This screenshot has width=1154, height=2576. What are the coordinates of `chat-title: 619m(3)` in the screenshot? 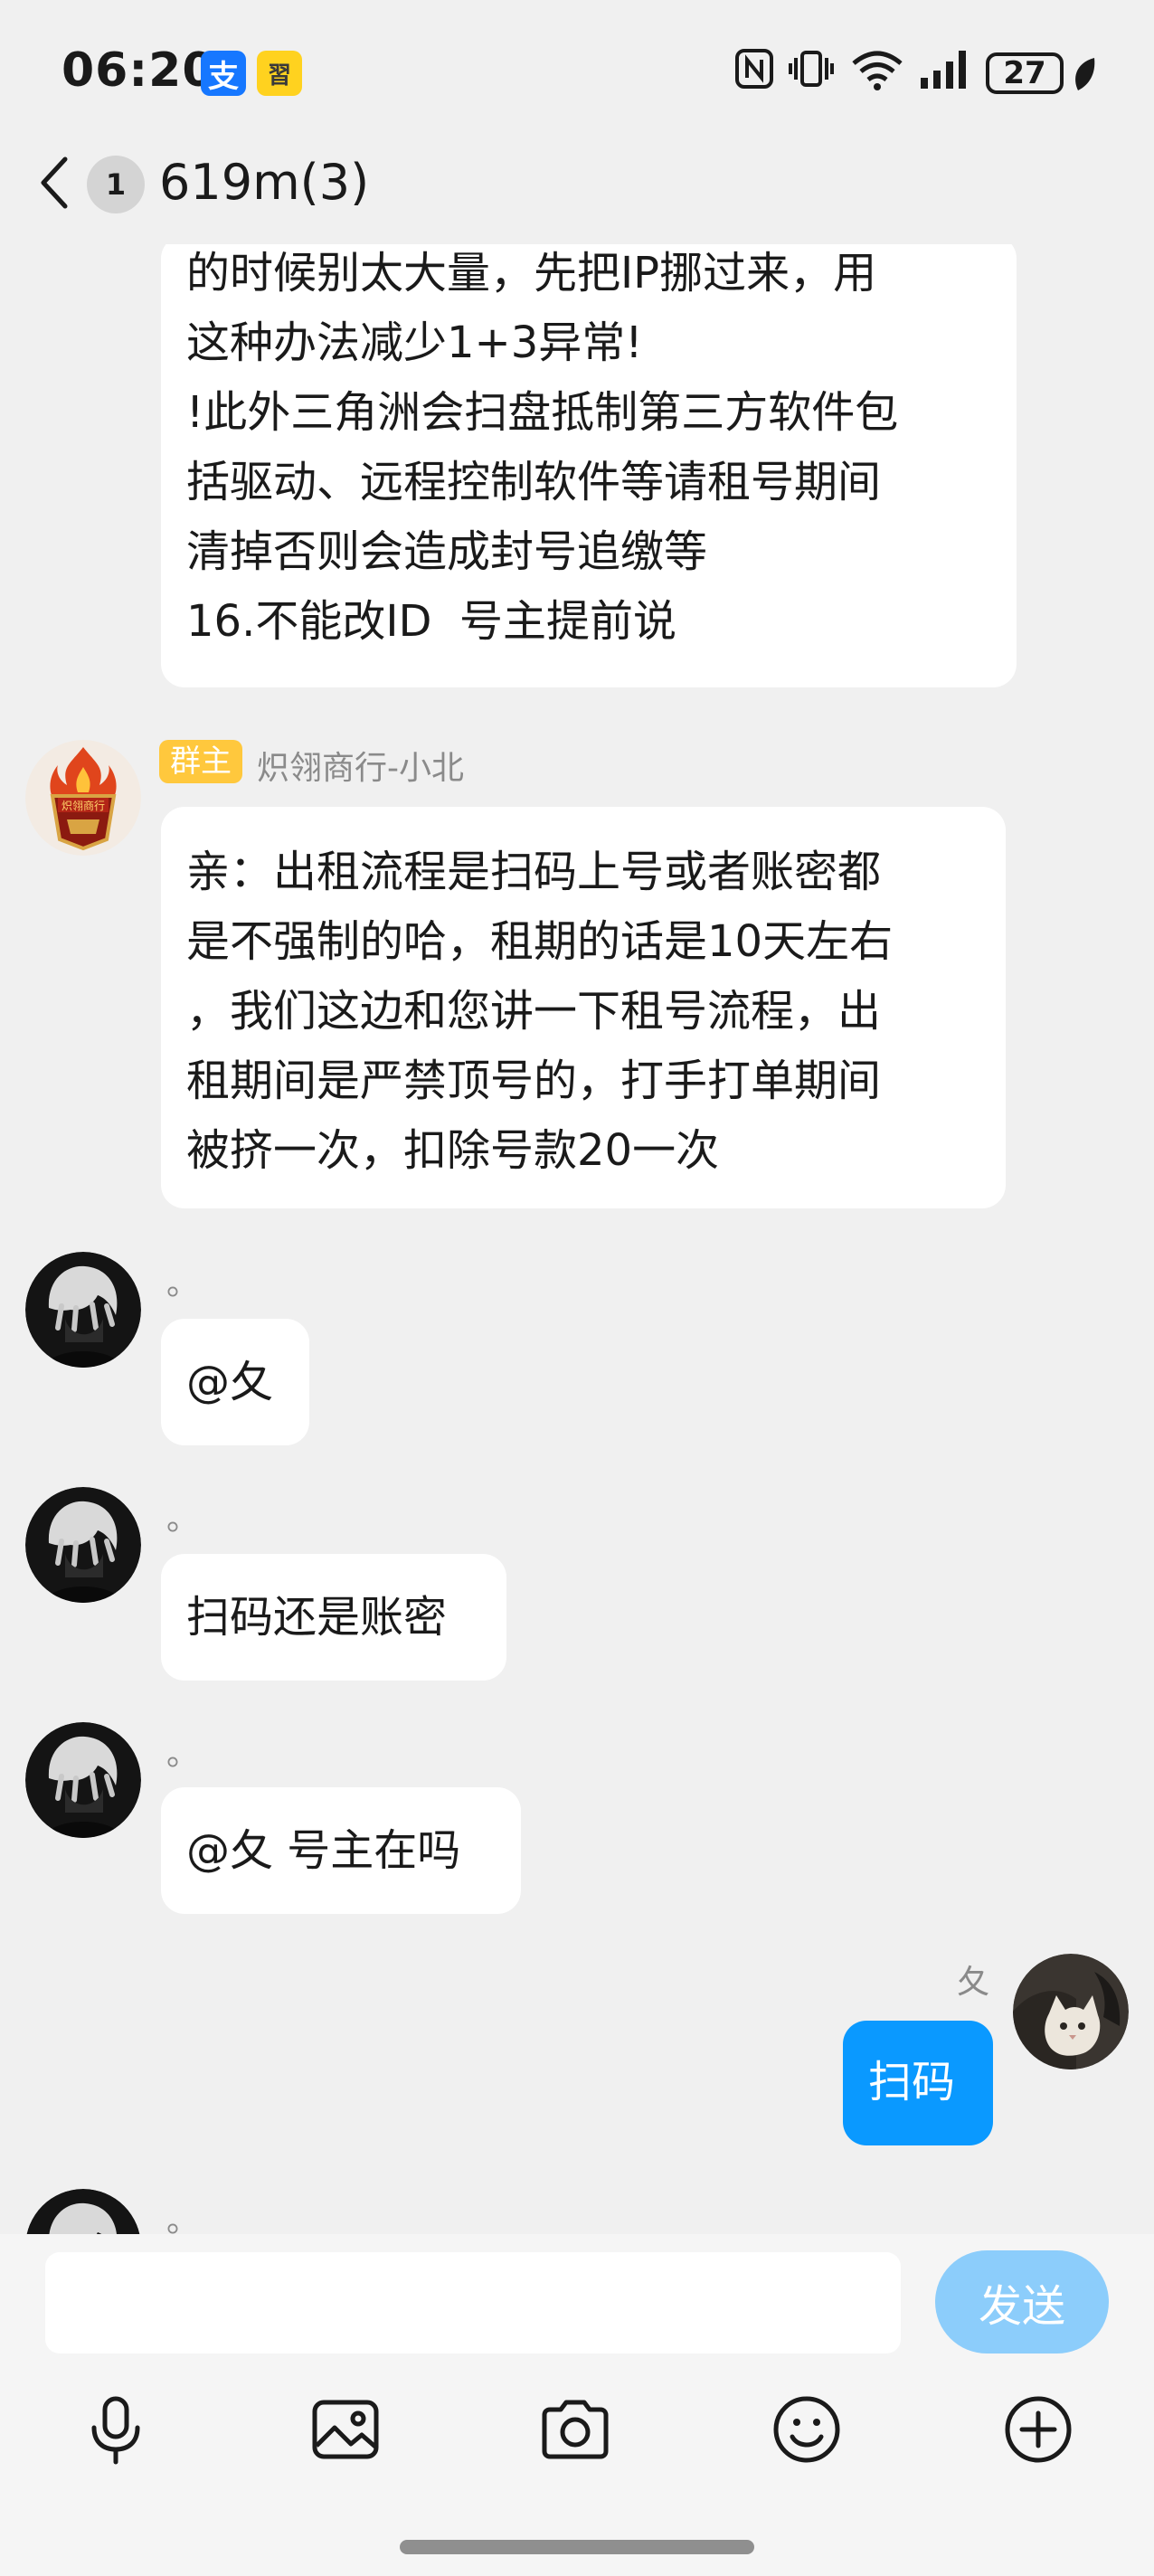 It's located at (264, 182).